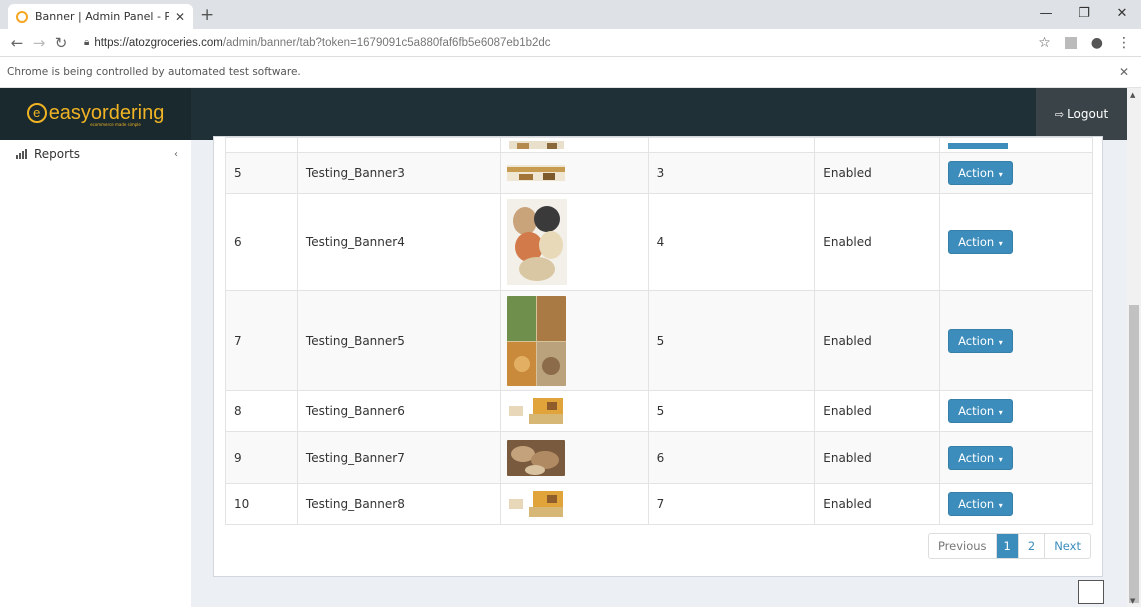 The width and height of the screenshot is (1141, 607). I want to click on browser-tab: Banner | Admin Panel - Powered ✕, so click(100, 16).